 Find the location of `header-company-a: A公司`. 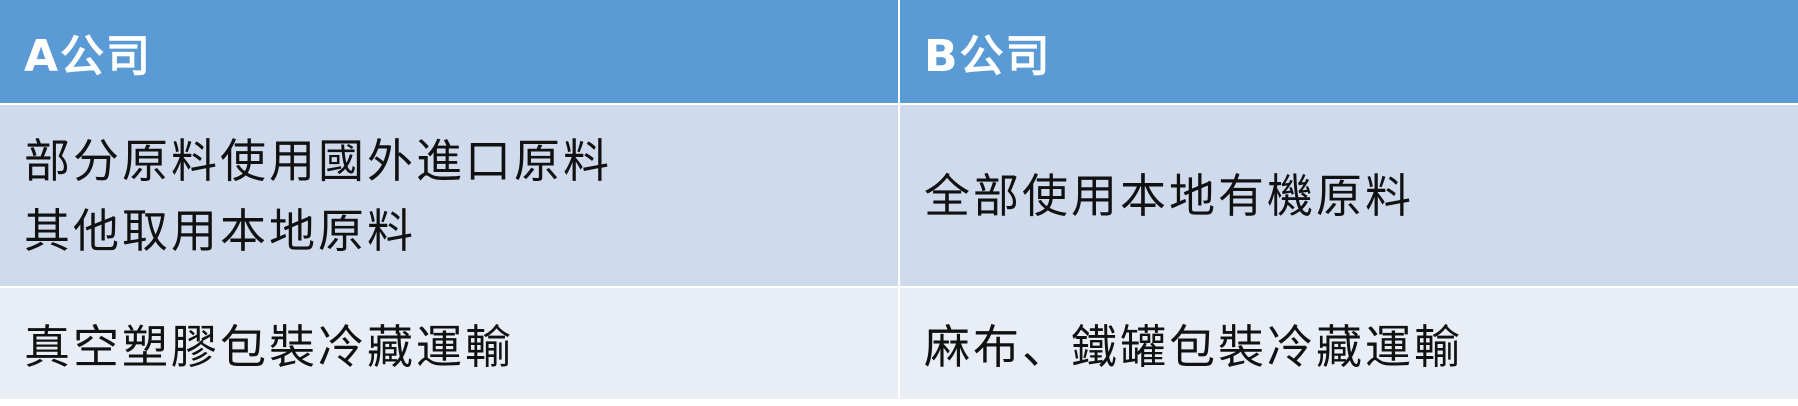

header-company-a: A公司 is located at coordinates (449, 51).